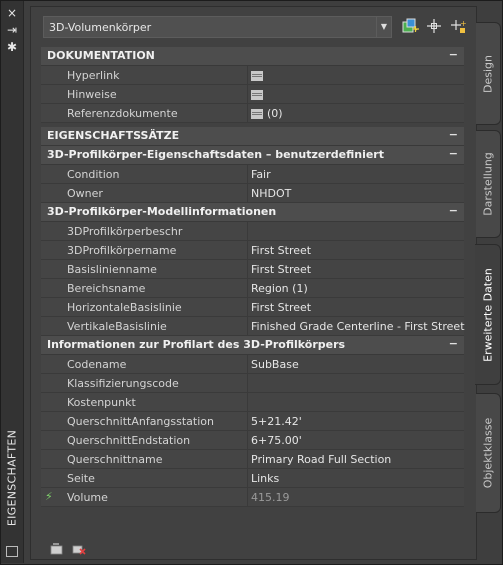 The width and height of the screenshot is (503, 565). What do you see at coordinates (140, 421) in the screenshot?
I see `property-key: QuerschnittAnfangsstation` at bounding box center [140, 421].